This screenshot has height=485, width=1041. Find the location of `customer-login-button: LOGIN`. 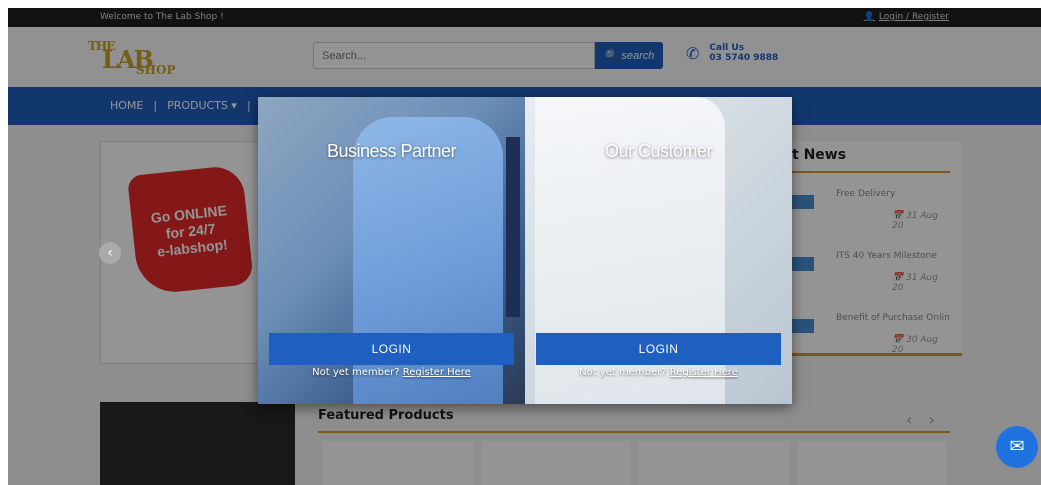

customer-login-button: LOGIN is located at coordinates (658, 349).